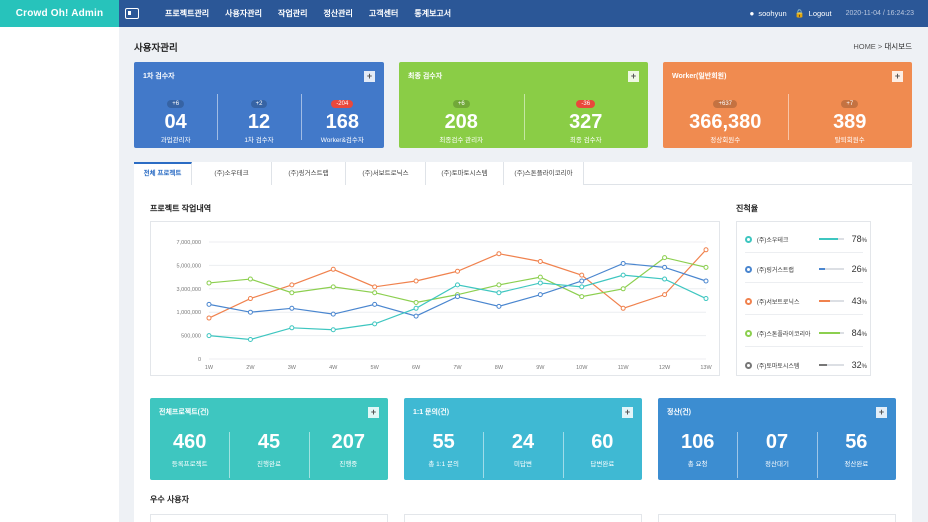 This screenshot has height=522, width=928. I want to click on nav-item-users: 사용자관리, so click(243, 13).